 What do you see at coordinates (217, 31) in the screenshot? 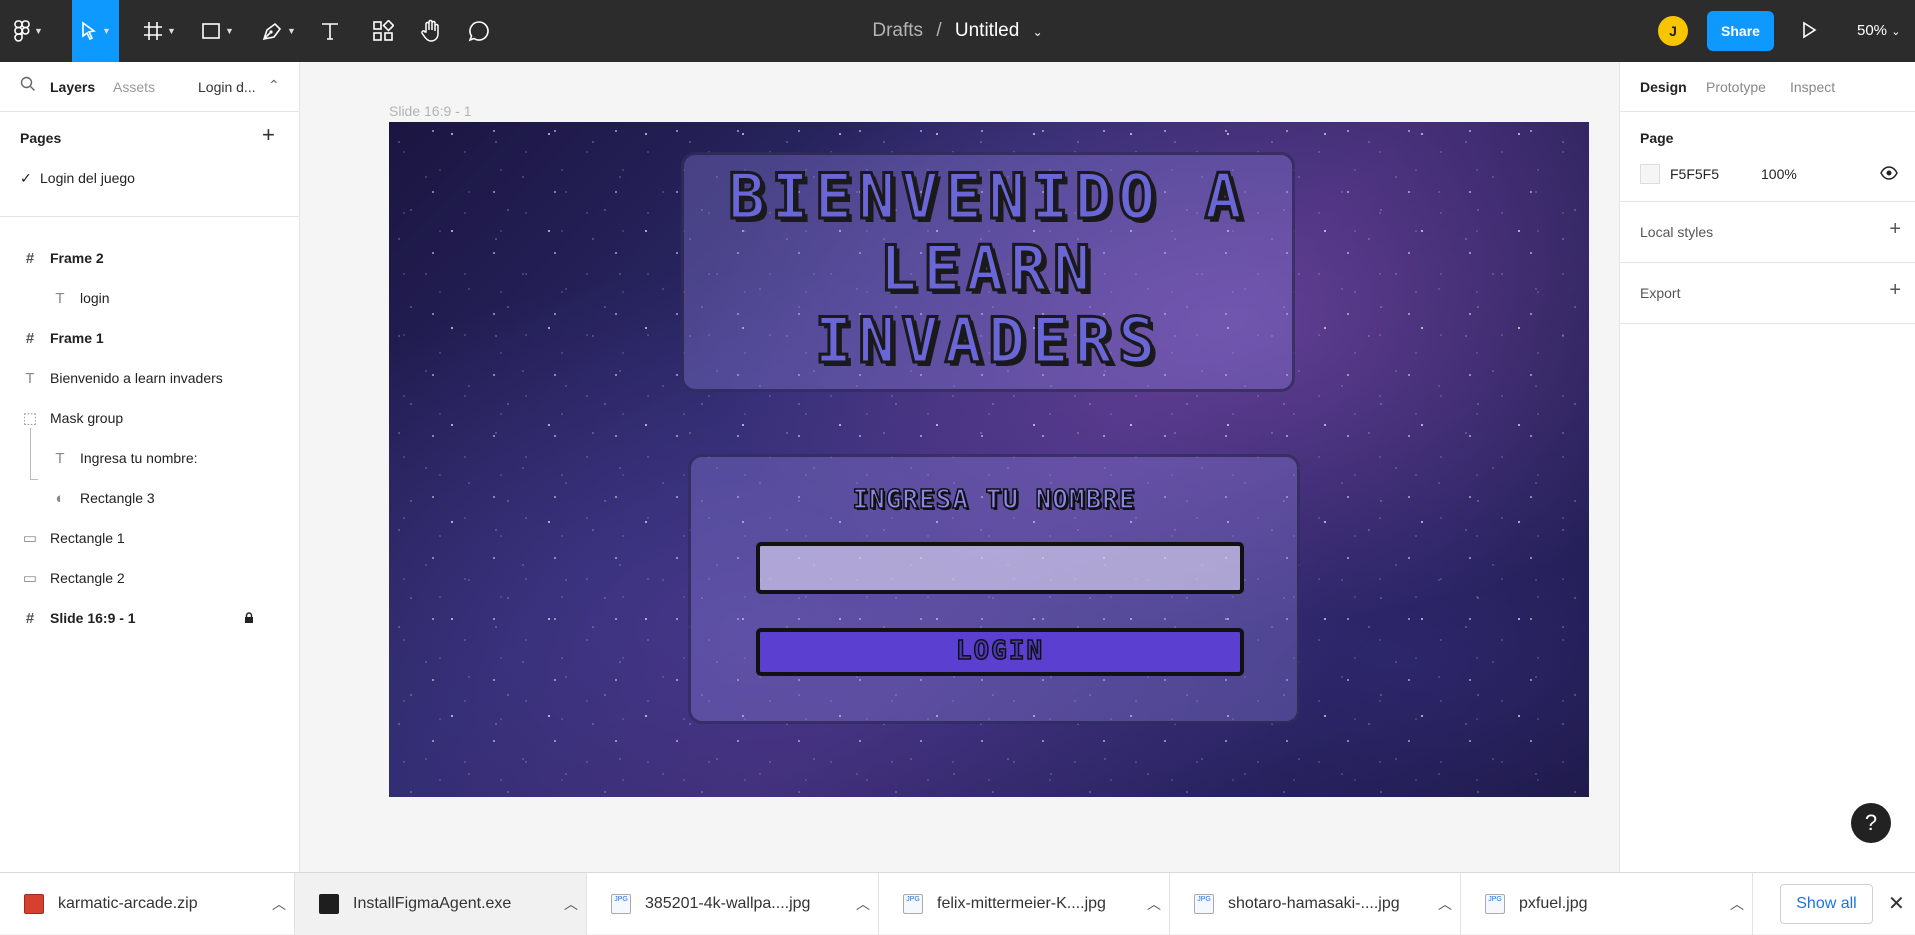
I see `shape-tool-button: ▼` at bounding box center [217, 31].